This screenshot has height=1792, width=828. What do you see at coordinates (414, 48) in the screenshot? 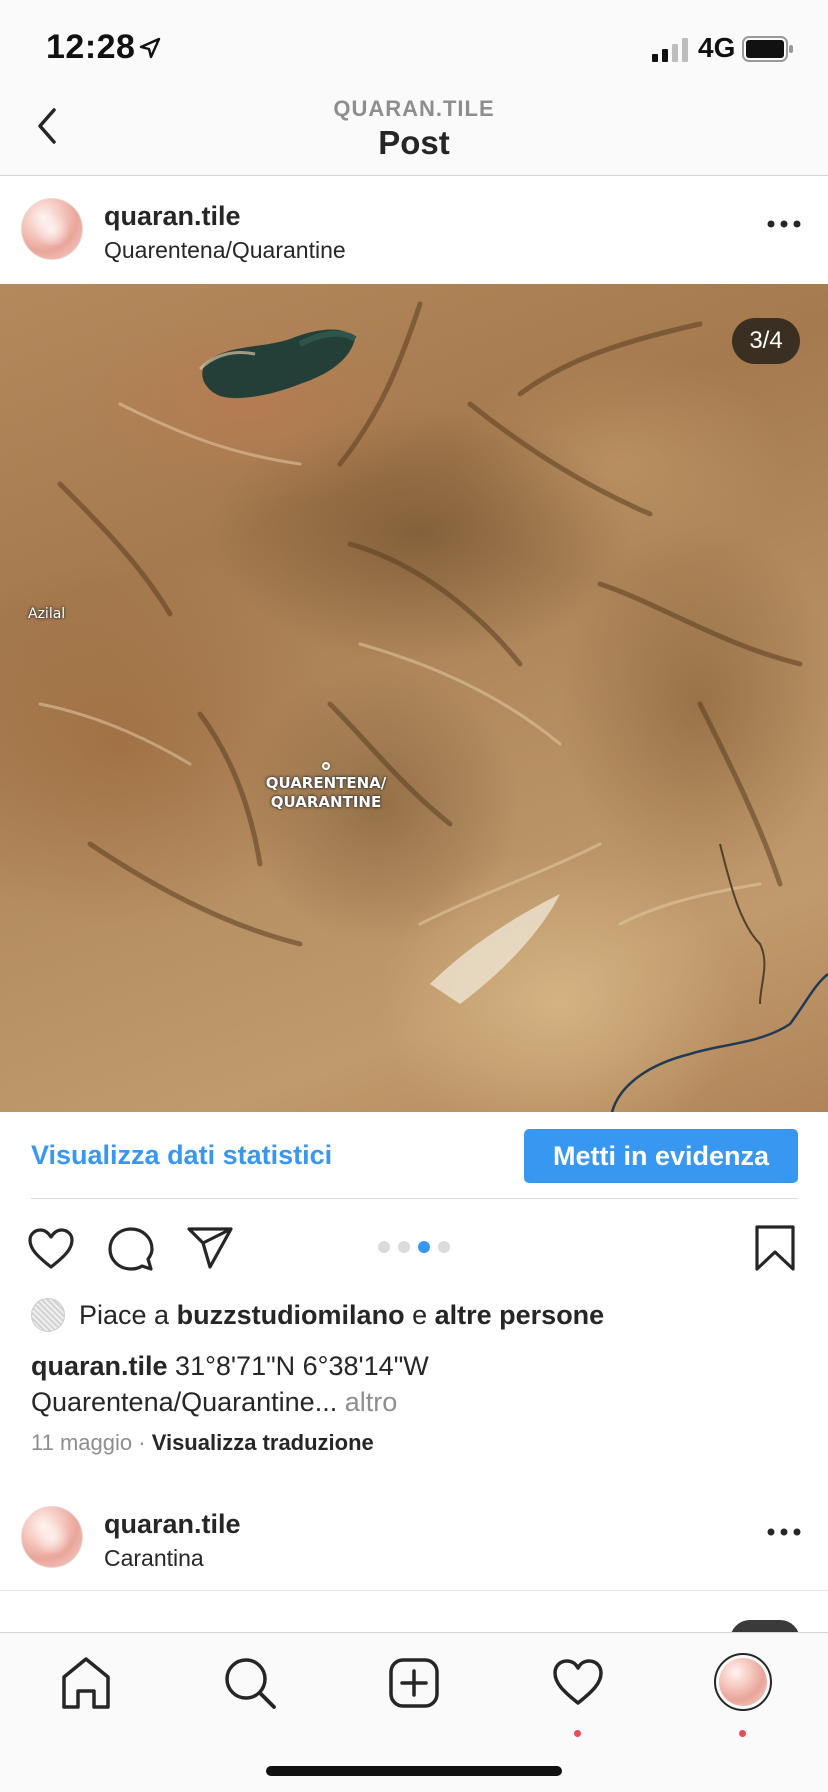
I see `status-bar: 12:28 4G` at bounding box center [414, 48].